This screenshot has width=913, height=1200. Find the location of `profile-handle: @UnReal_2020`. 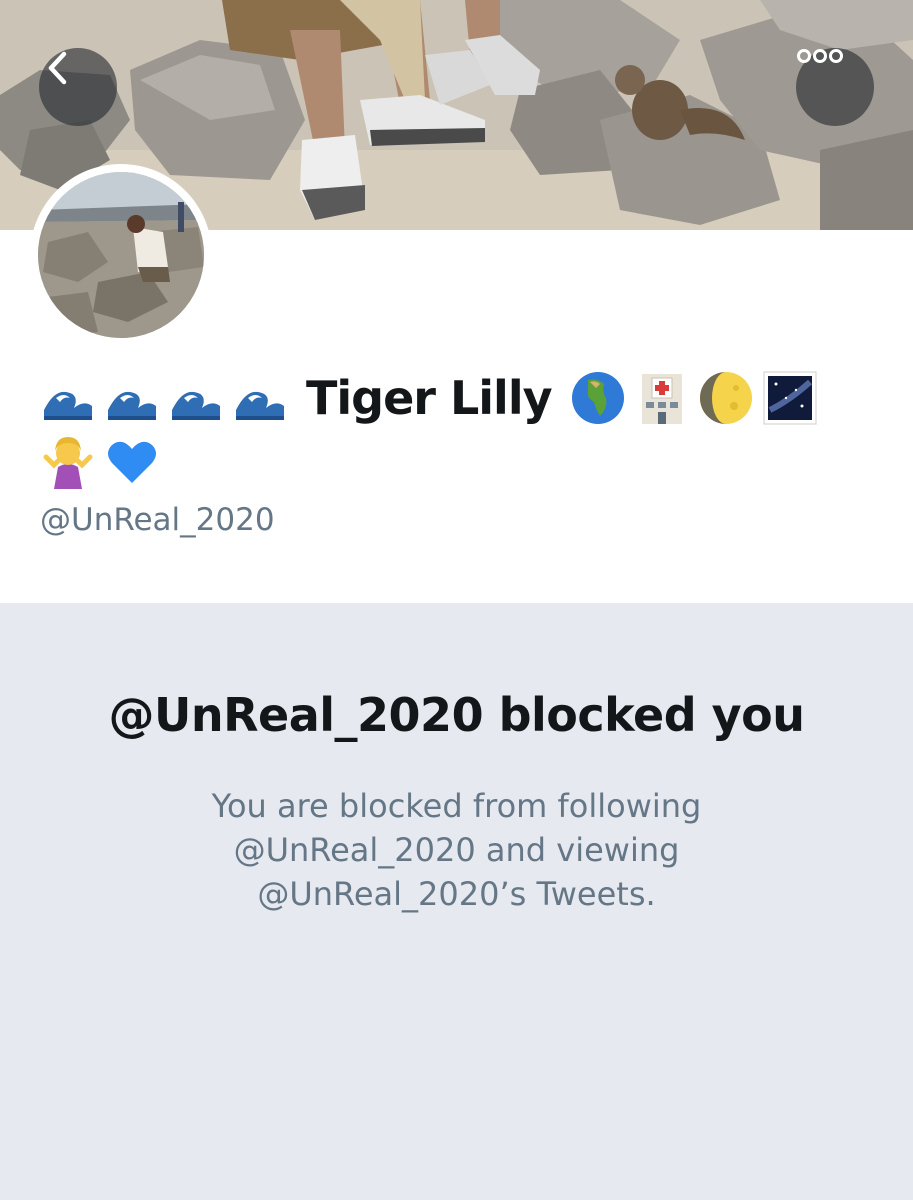

profile-handle: @UnReal_2020 is located at coordinates (157, 520).